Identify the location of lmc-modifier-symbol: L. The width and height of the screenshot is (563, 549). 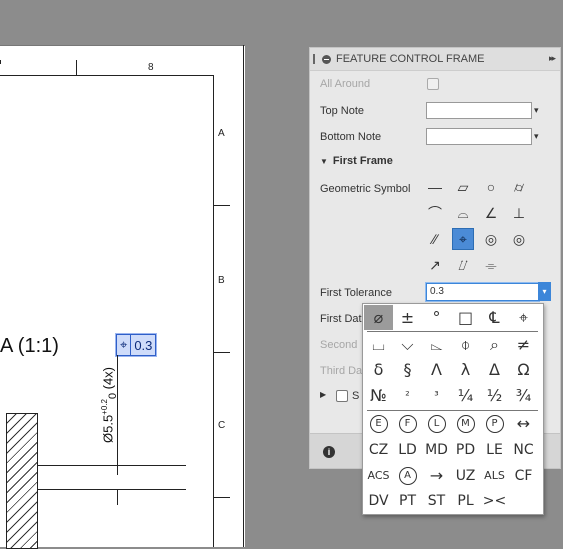
(436, 423).